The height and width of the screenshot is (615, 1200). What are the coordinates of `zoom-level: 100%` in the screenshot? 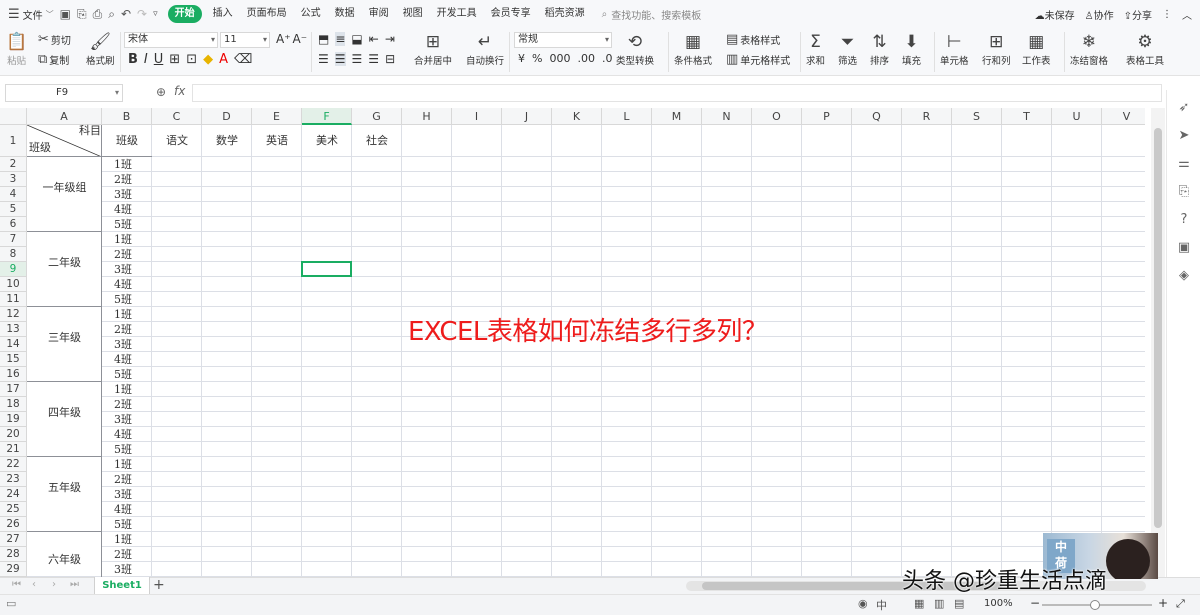 It's located at (998, 603).